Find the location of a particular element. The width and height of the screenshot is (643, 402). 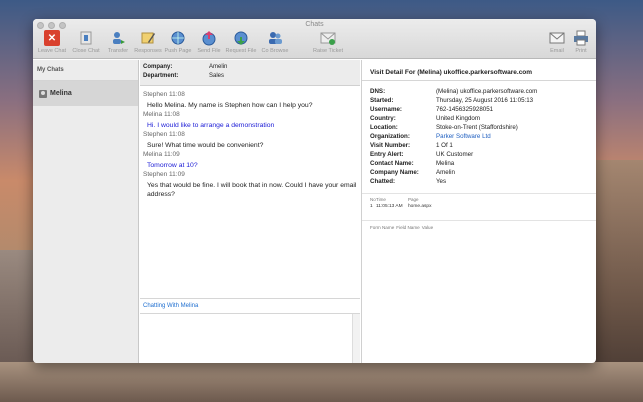

detail-row: Location: Stoke-on-Trent (Staffordshire) is located at coordinates (483, 128).